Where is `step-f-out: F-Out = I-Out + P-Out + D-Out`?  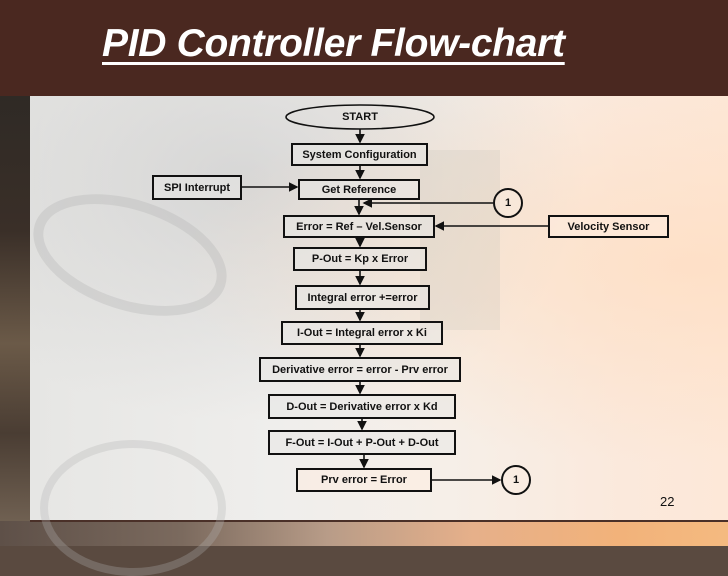
step-f-out: F-Out = I-Out + P-Out + D-Out is located at coordinates (362, 442).